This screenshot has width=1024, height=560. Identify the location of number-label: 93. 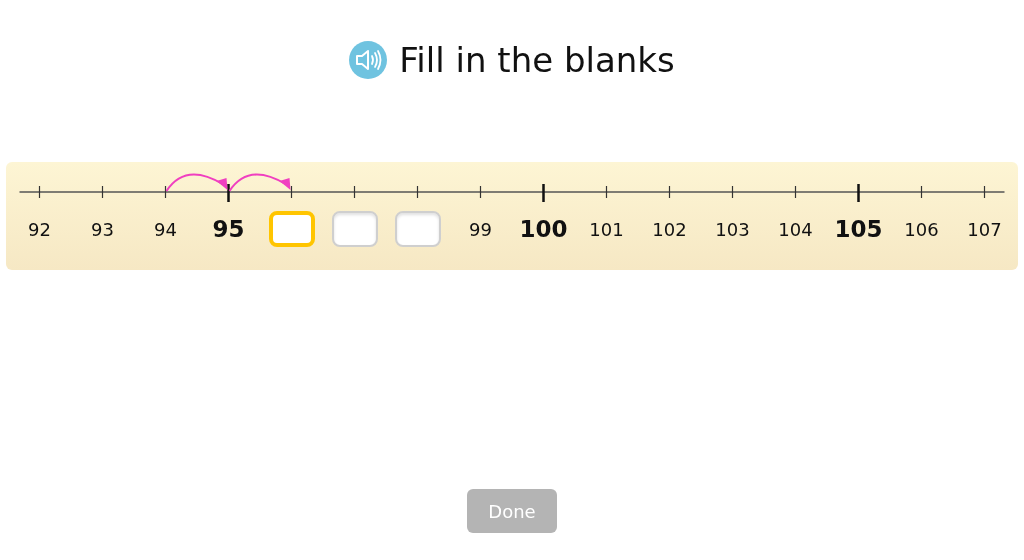
(102, 229).